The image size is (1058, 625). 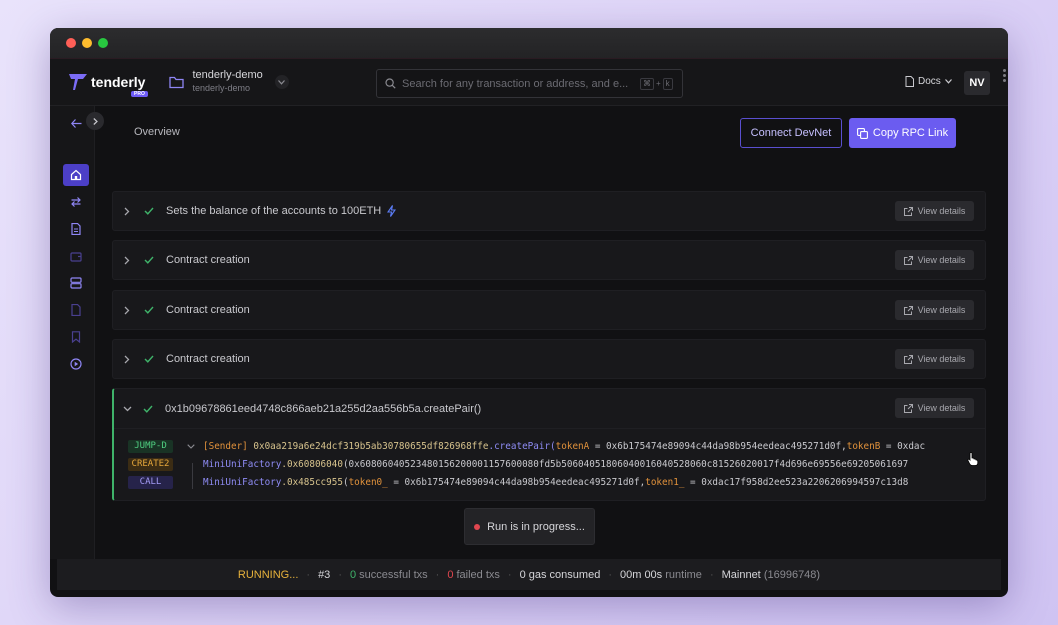 I want to click on failed-label: failed txs, so click(x=478, y=574).